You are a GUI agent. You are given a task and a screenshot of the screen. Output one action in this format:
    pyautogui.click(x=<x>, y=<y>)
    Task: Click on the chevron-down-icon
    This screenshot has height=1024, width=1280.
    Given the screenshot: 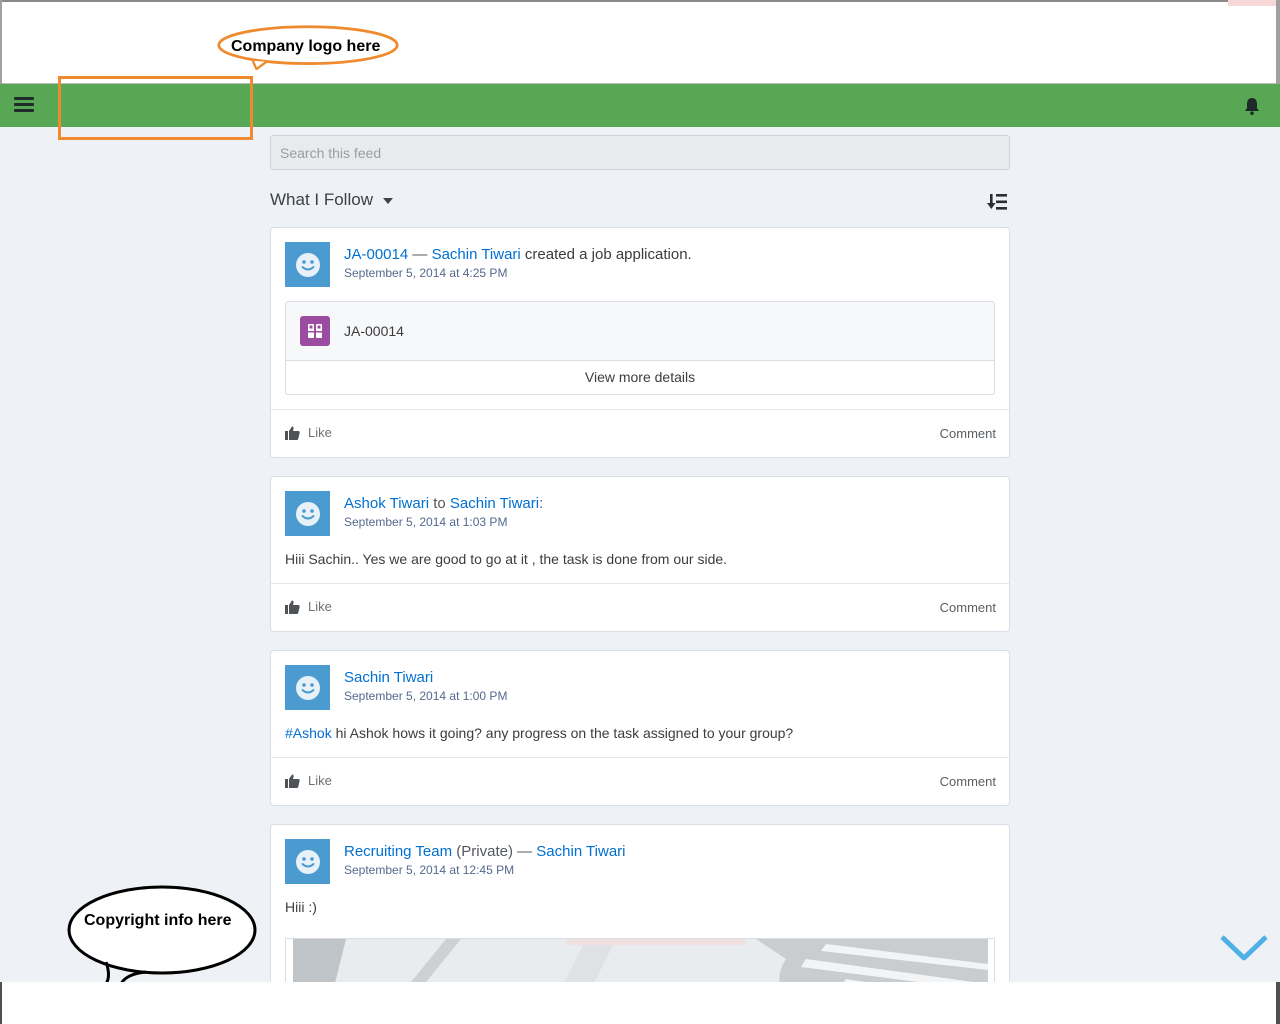 What is the action you would take?
    pyautogui.click(x=1244, y=948)
    